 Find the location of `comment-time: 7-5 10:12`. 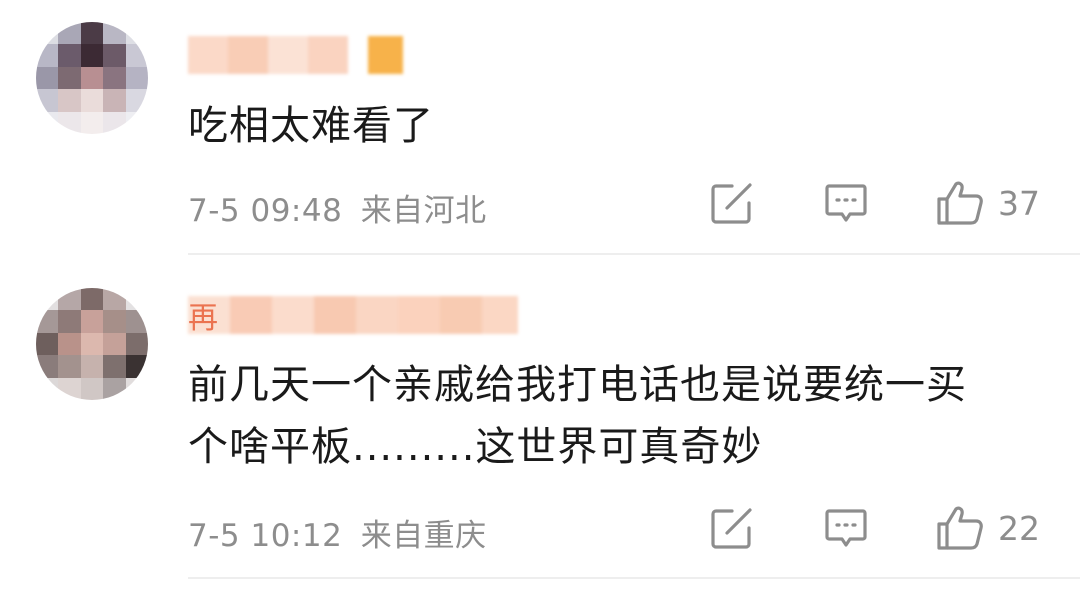

comment-time: 7-5 10:12 is located at coordinates (265, 536).